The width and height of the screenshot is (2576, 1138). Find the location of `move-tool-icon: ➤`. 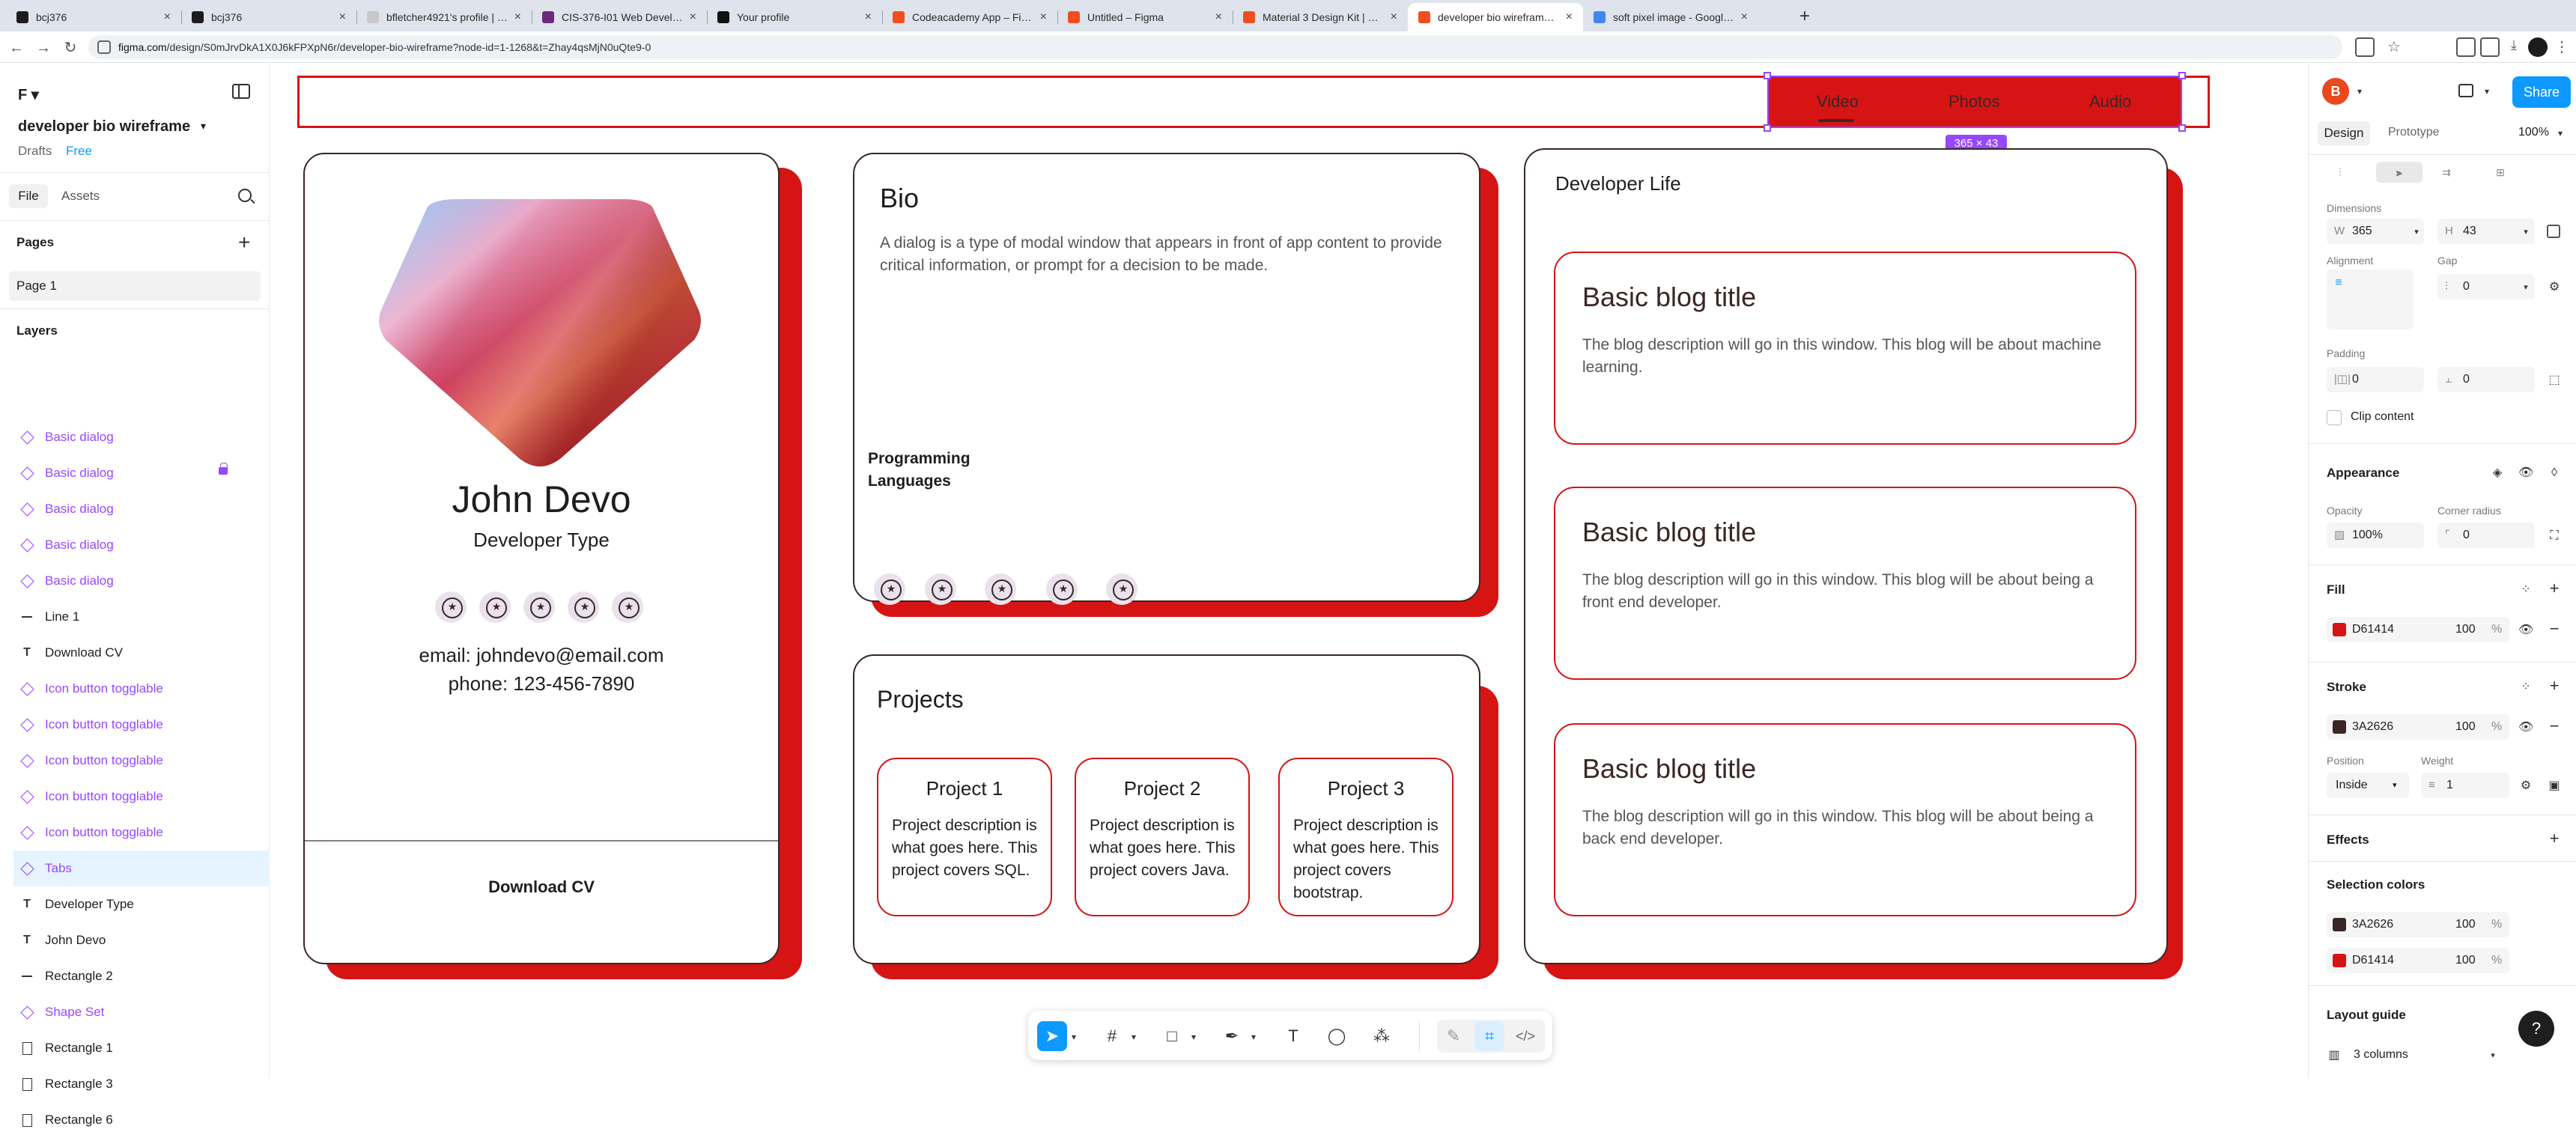

move-tool-icon: ➤ is located at coordinates (1052, 1036).